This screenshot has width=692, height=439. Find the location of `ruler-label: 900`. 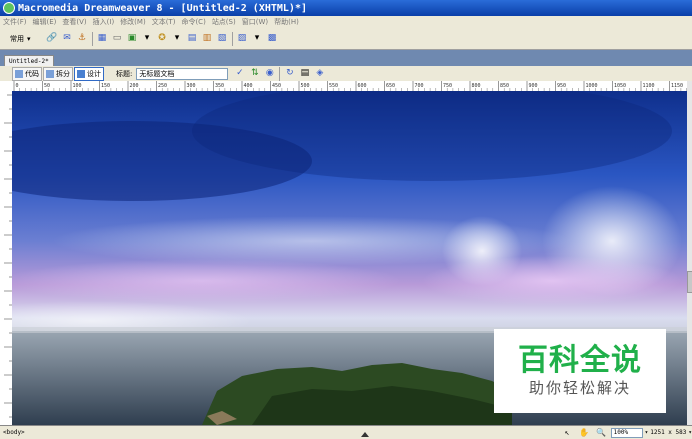

ruler-label: 900 is located at coordinates (533, 86).